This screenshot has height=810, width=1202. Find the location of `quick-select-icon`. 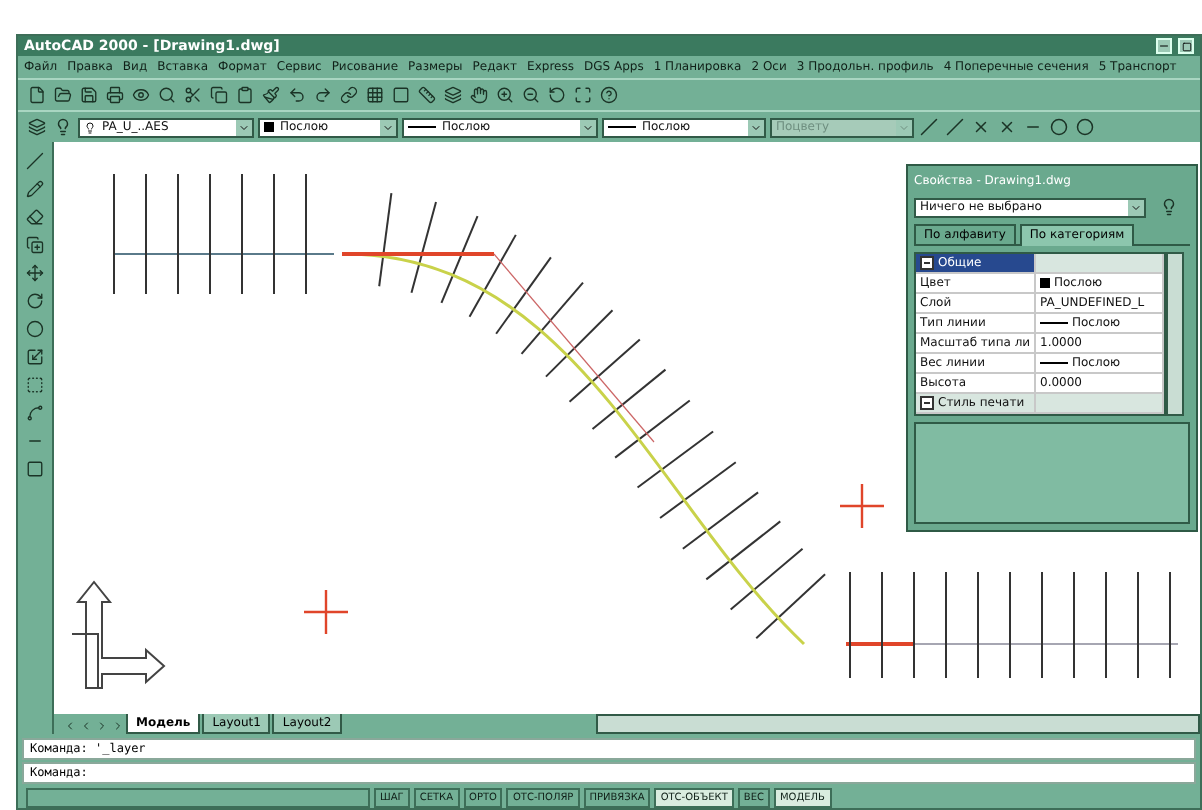

quick-select-icon is located at coordinates (1169, 207).